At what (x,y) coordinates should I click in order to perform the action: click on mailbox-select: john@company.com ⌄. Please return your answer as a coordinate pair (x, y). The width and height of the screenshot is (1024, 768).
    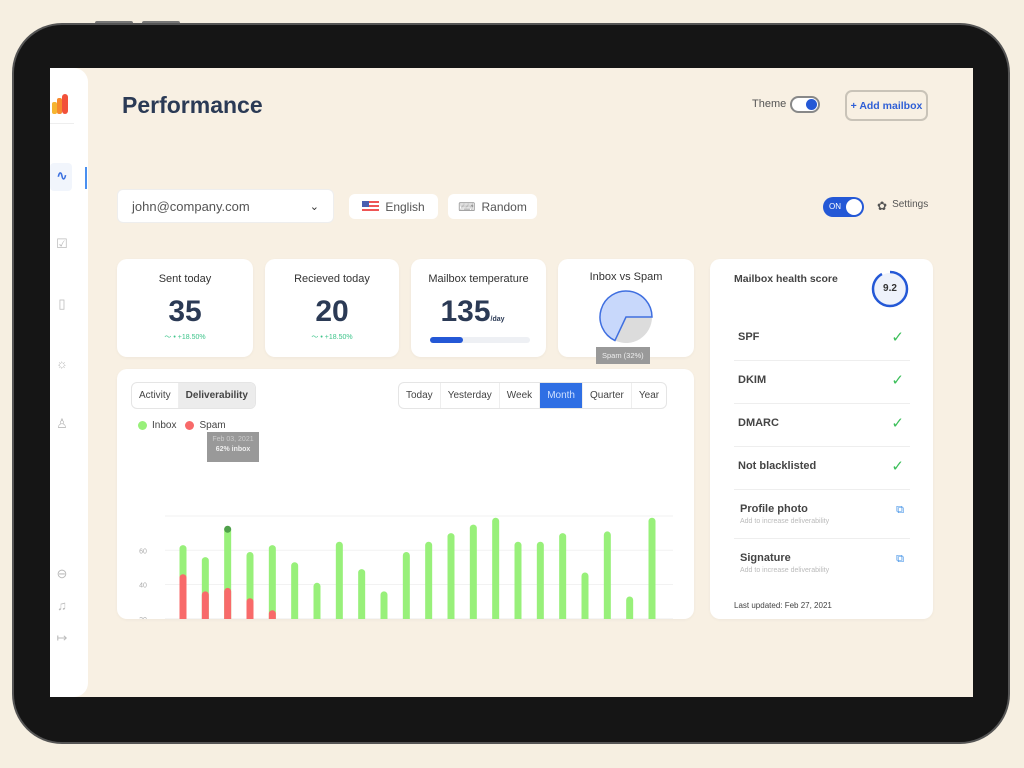
    Looking at the image, I should click on (225, 206).